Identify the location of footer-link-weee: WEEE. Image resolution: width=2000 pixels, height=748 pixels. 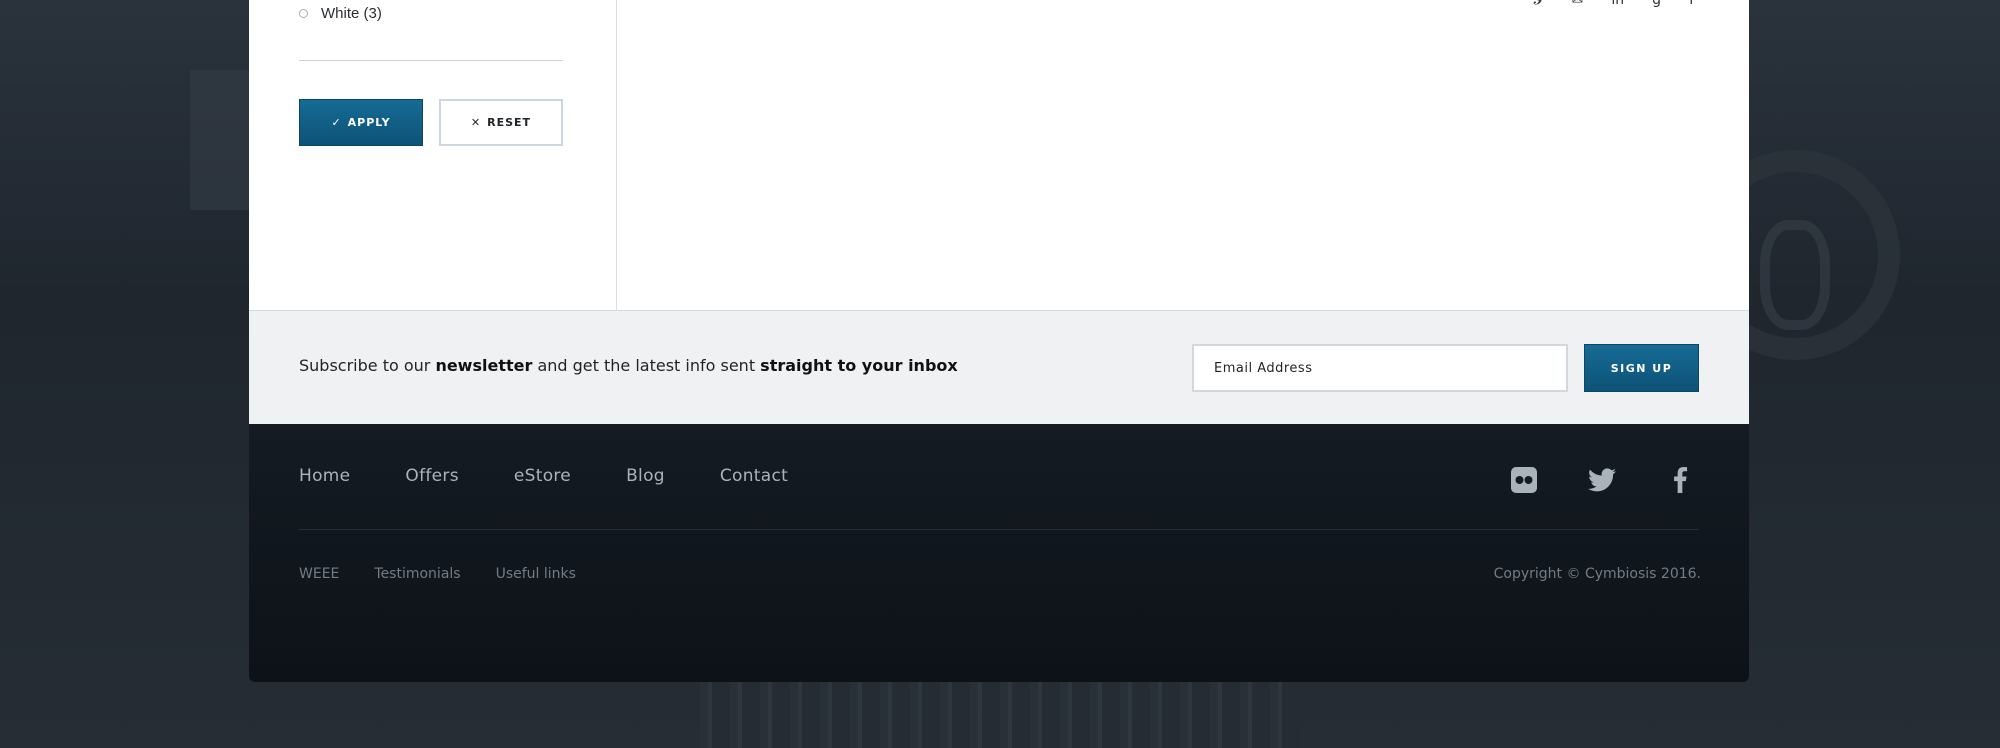
(319, 574).